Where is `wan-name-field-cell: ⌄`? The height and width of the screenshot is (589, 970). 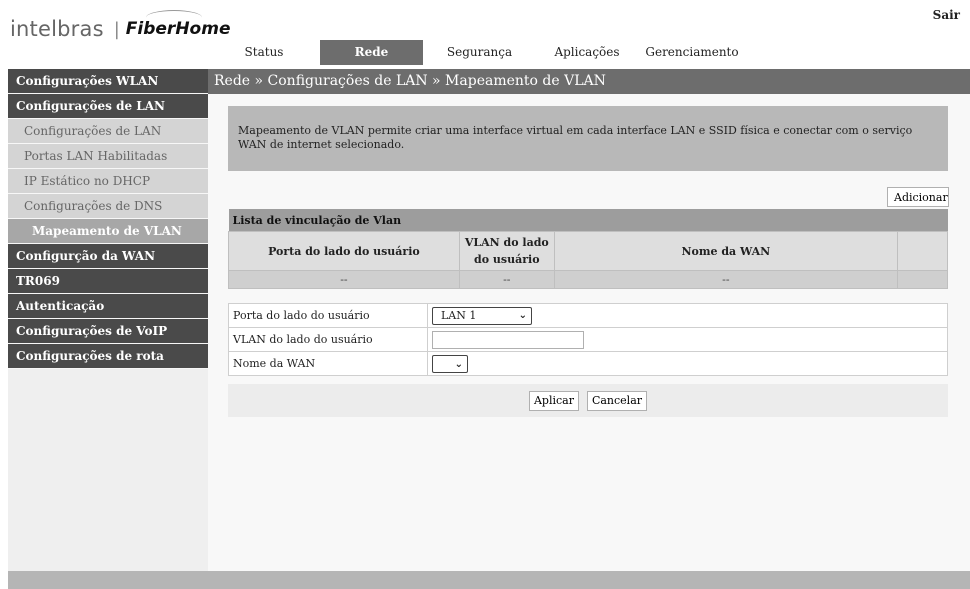 wan-name-field-cell: ⌄ is located at coordinates (687, 363).